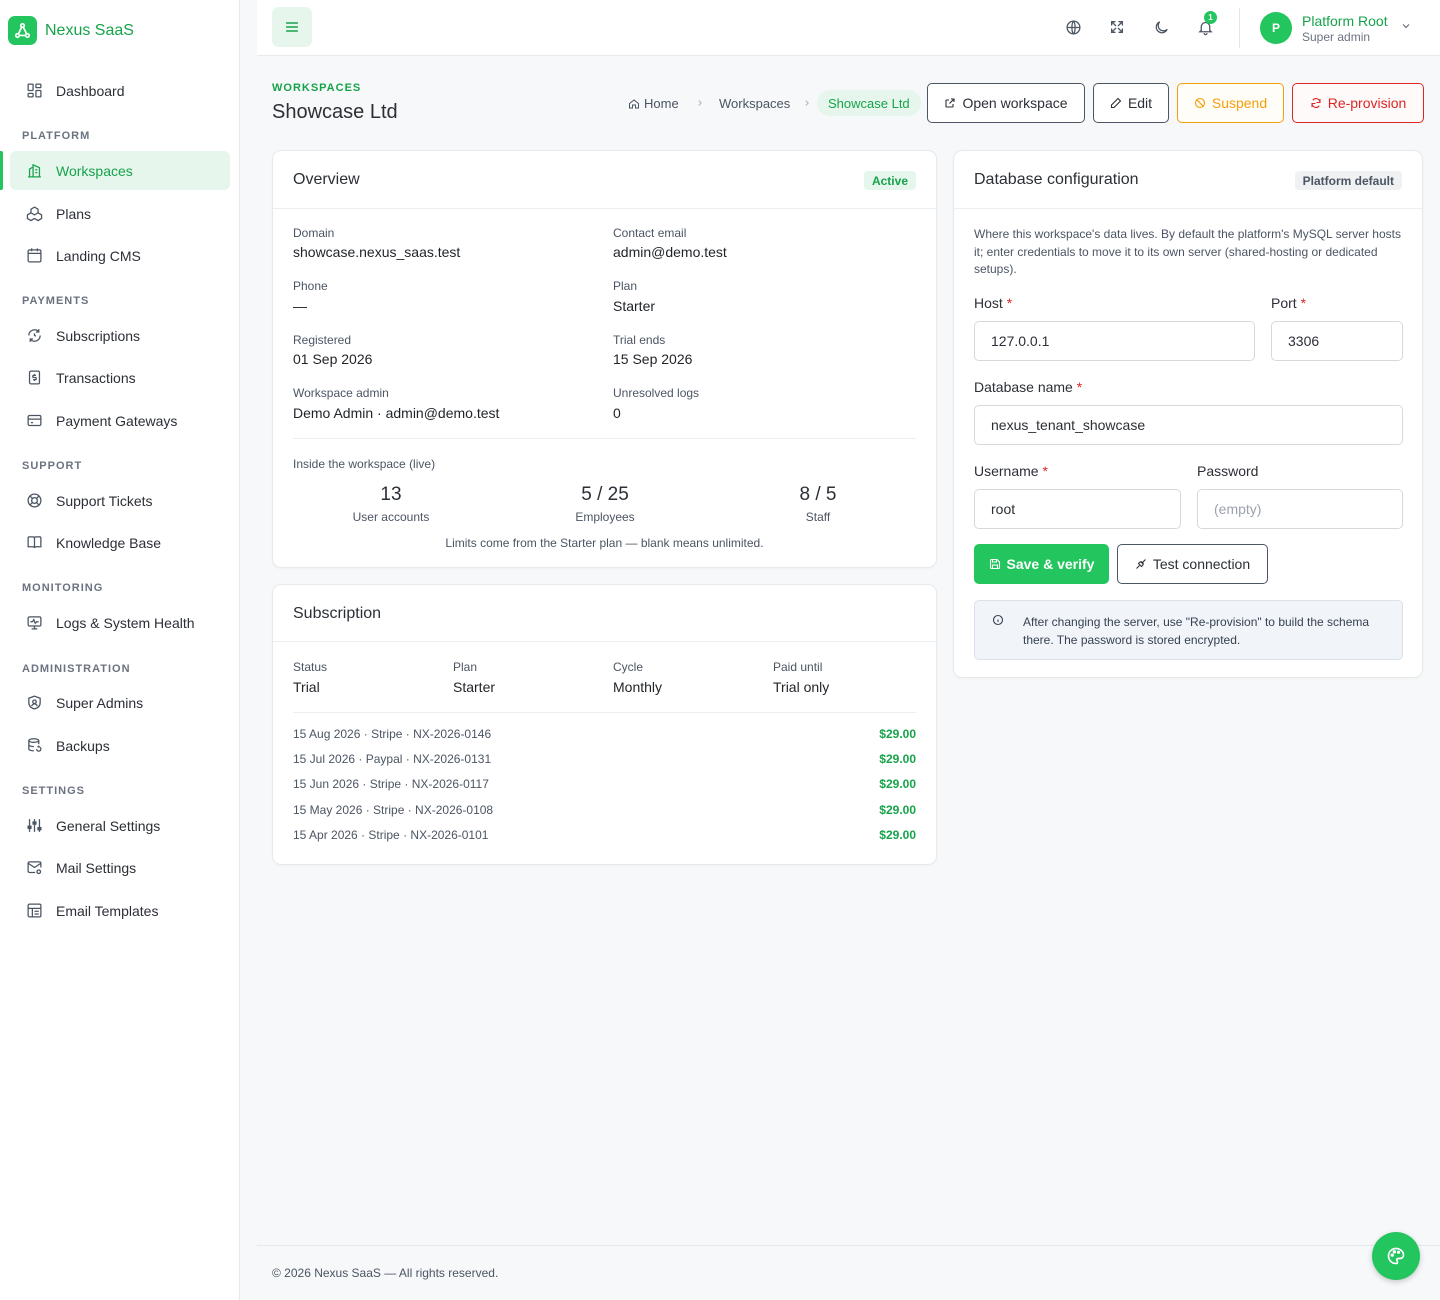 This screenshot has width=1440, height=1300. What do you see at coordinates (1396, 1256) in the screenshot?
I see `theme-customizer-button` at bounding box center [1396, 1256].